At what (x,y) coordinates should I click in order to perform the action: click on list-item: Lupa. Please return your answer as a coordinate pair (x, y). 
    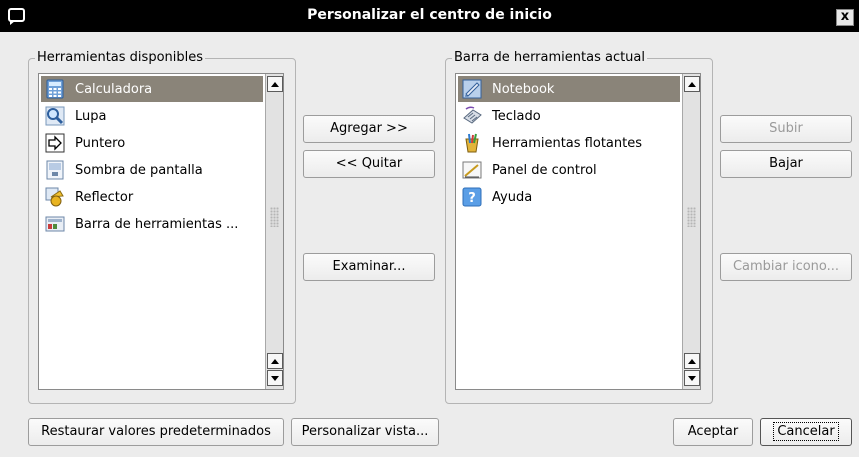
    Looking at the image, I should click on (152, 116).